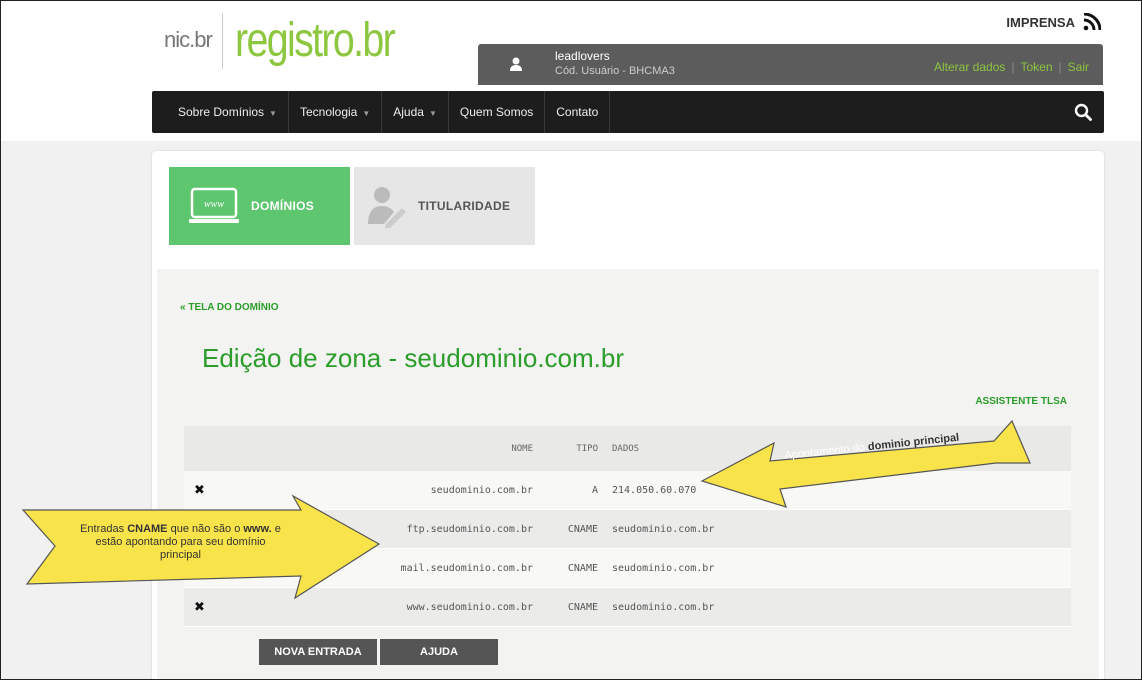 The image size is (1142, 680). I want to click on nav-label: Ajuda, so click(408, 112).